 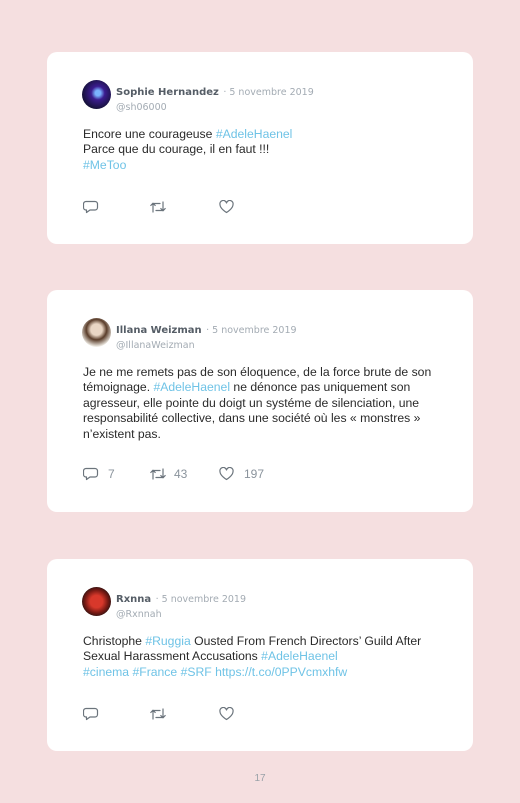 I want to click on author-name: Rxnna, so click(x=133, y=599).